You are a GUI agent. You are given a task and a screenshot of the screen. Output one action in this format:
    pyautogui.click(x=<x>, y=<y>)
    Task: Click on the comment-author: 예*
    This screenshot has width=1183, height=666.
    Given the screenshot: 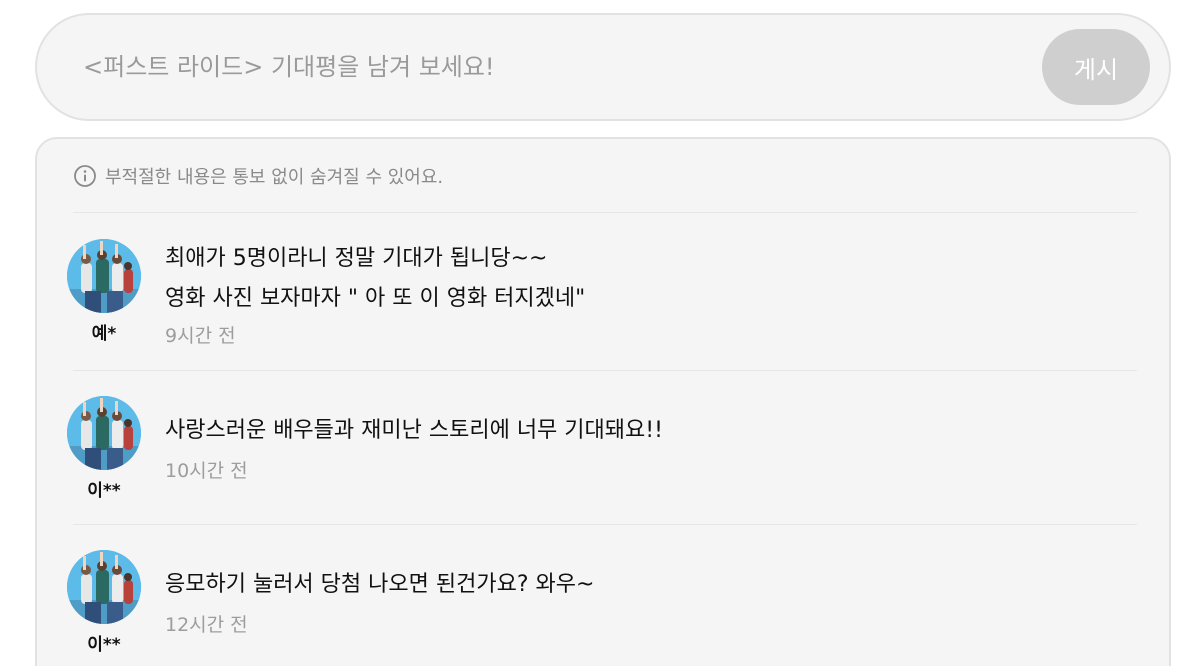 What is the action you would take?
    pyautogui.click(x=104, y=334)
    